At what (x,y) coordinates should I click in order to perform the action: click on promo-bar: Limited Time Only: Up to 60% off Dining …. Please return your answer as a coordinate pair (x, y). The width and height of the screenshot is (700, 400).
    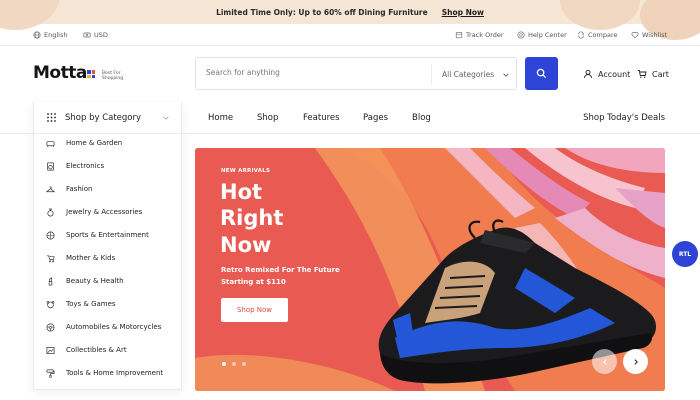
    Looking at the image, I should click on (350, 20).